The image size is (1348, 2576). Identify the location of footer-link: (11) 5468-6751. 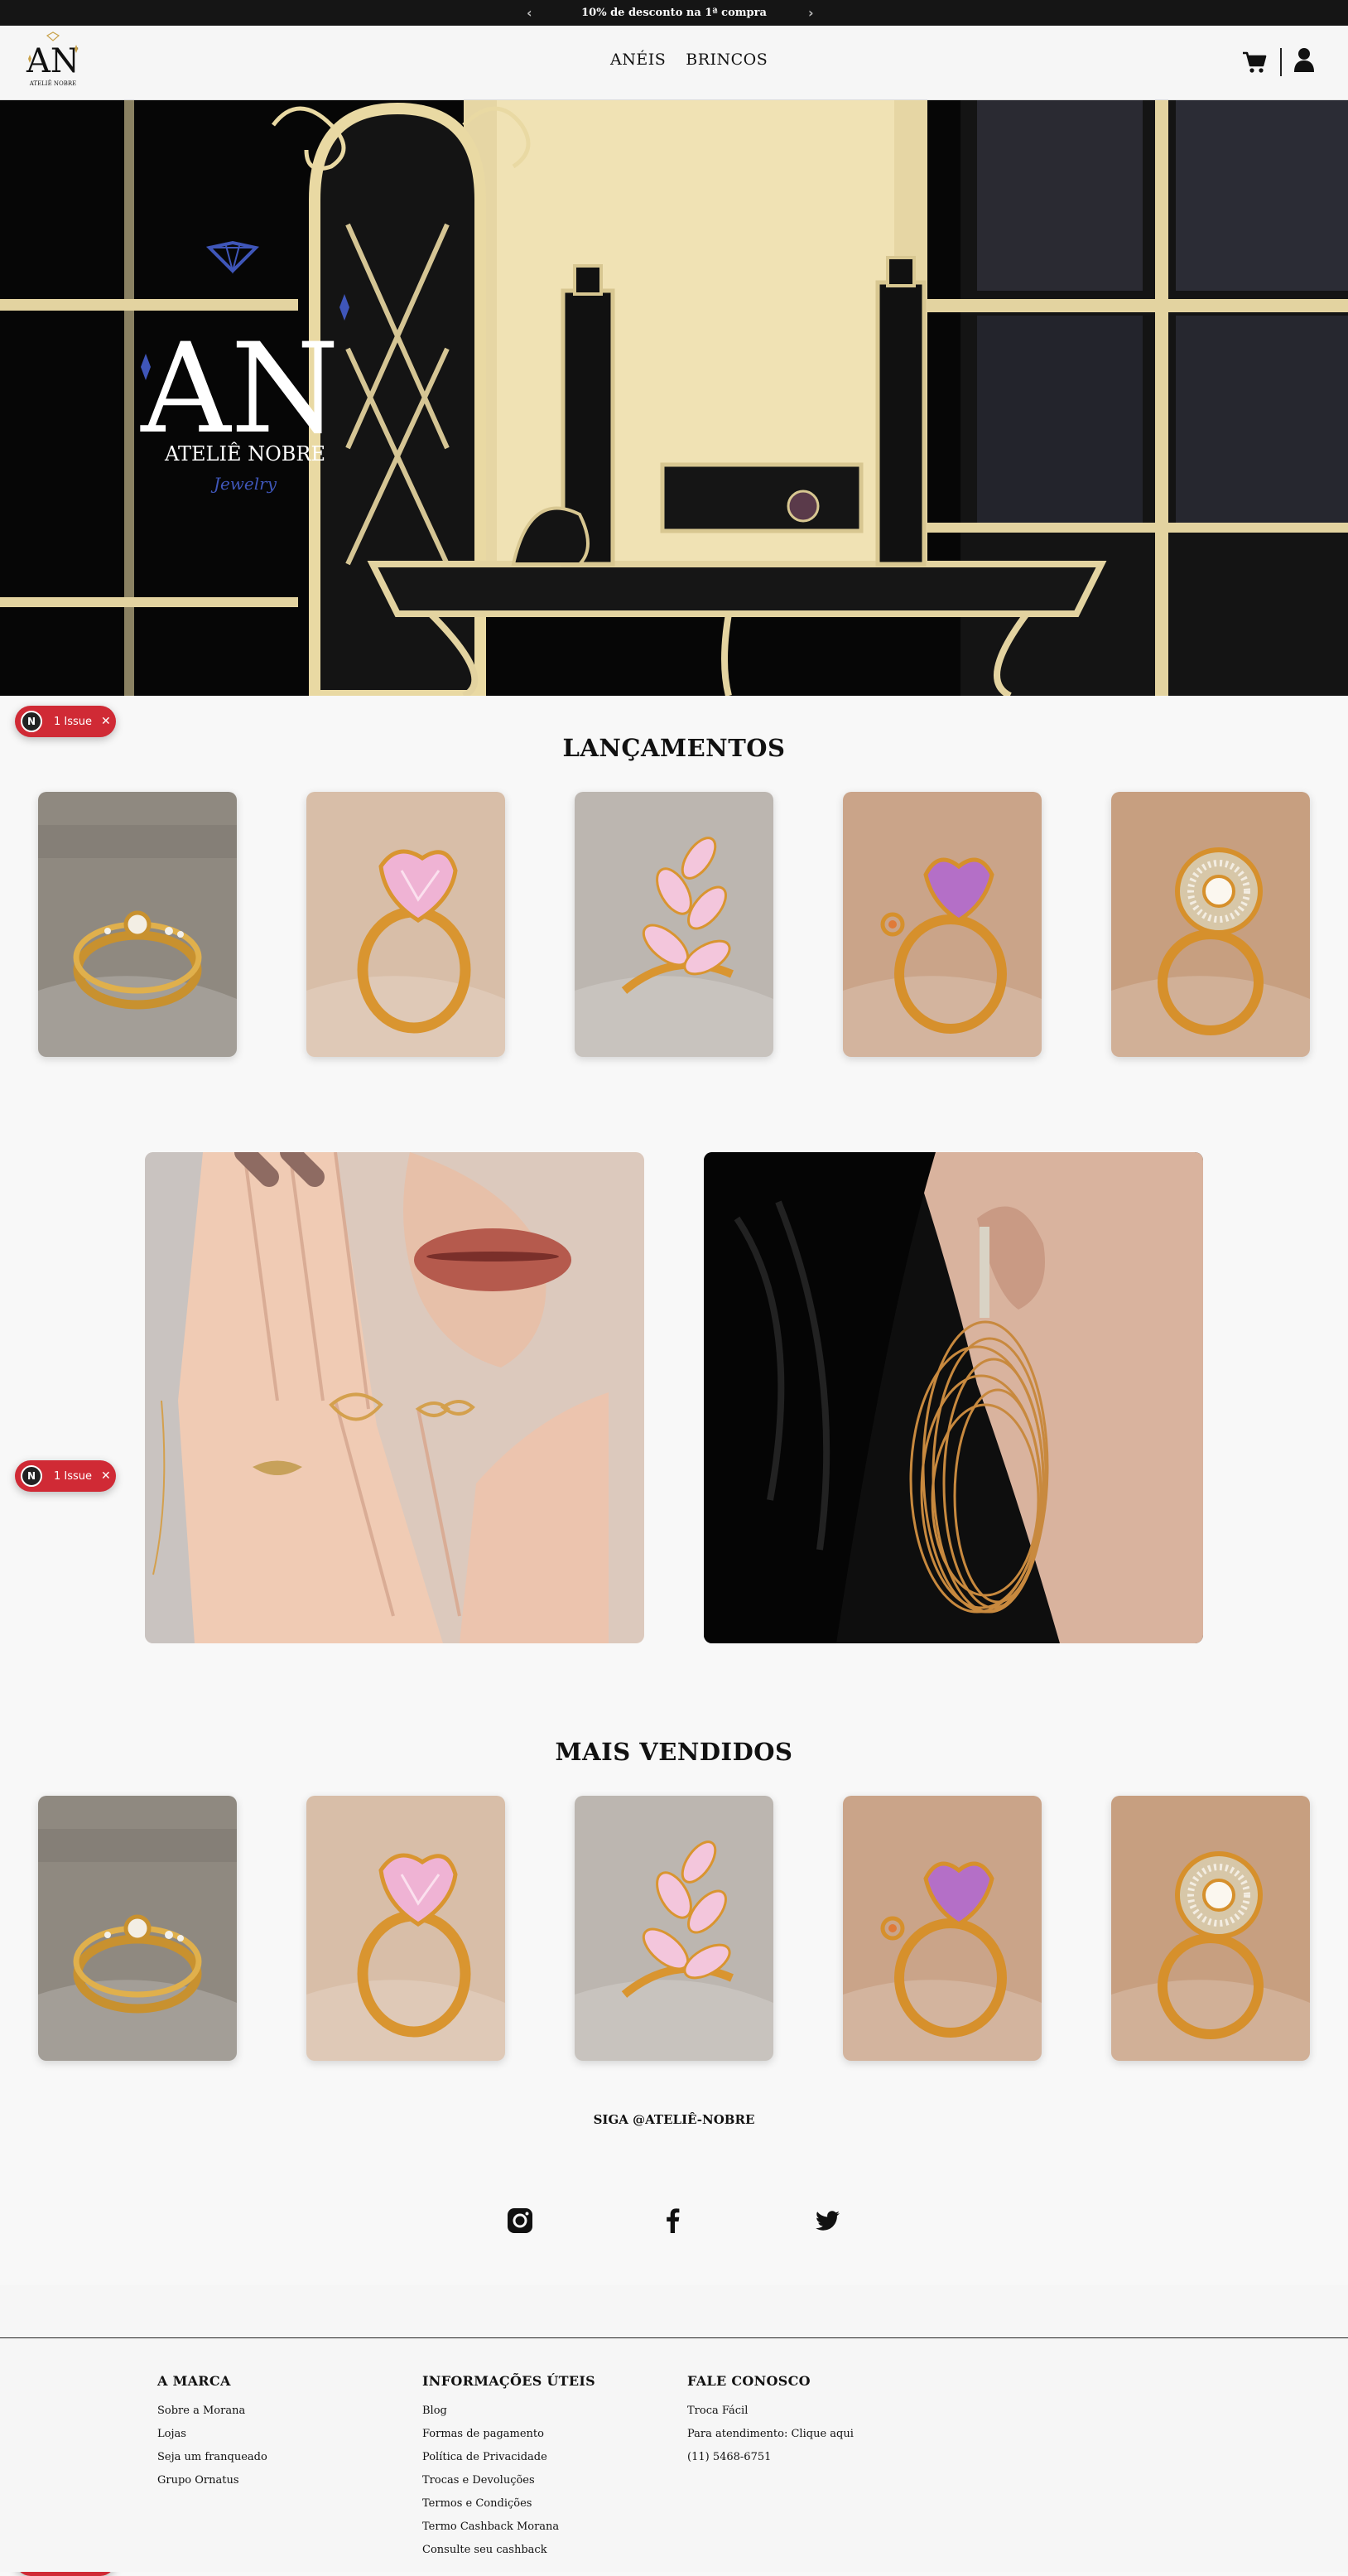
(729, 2457).